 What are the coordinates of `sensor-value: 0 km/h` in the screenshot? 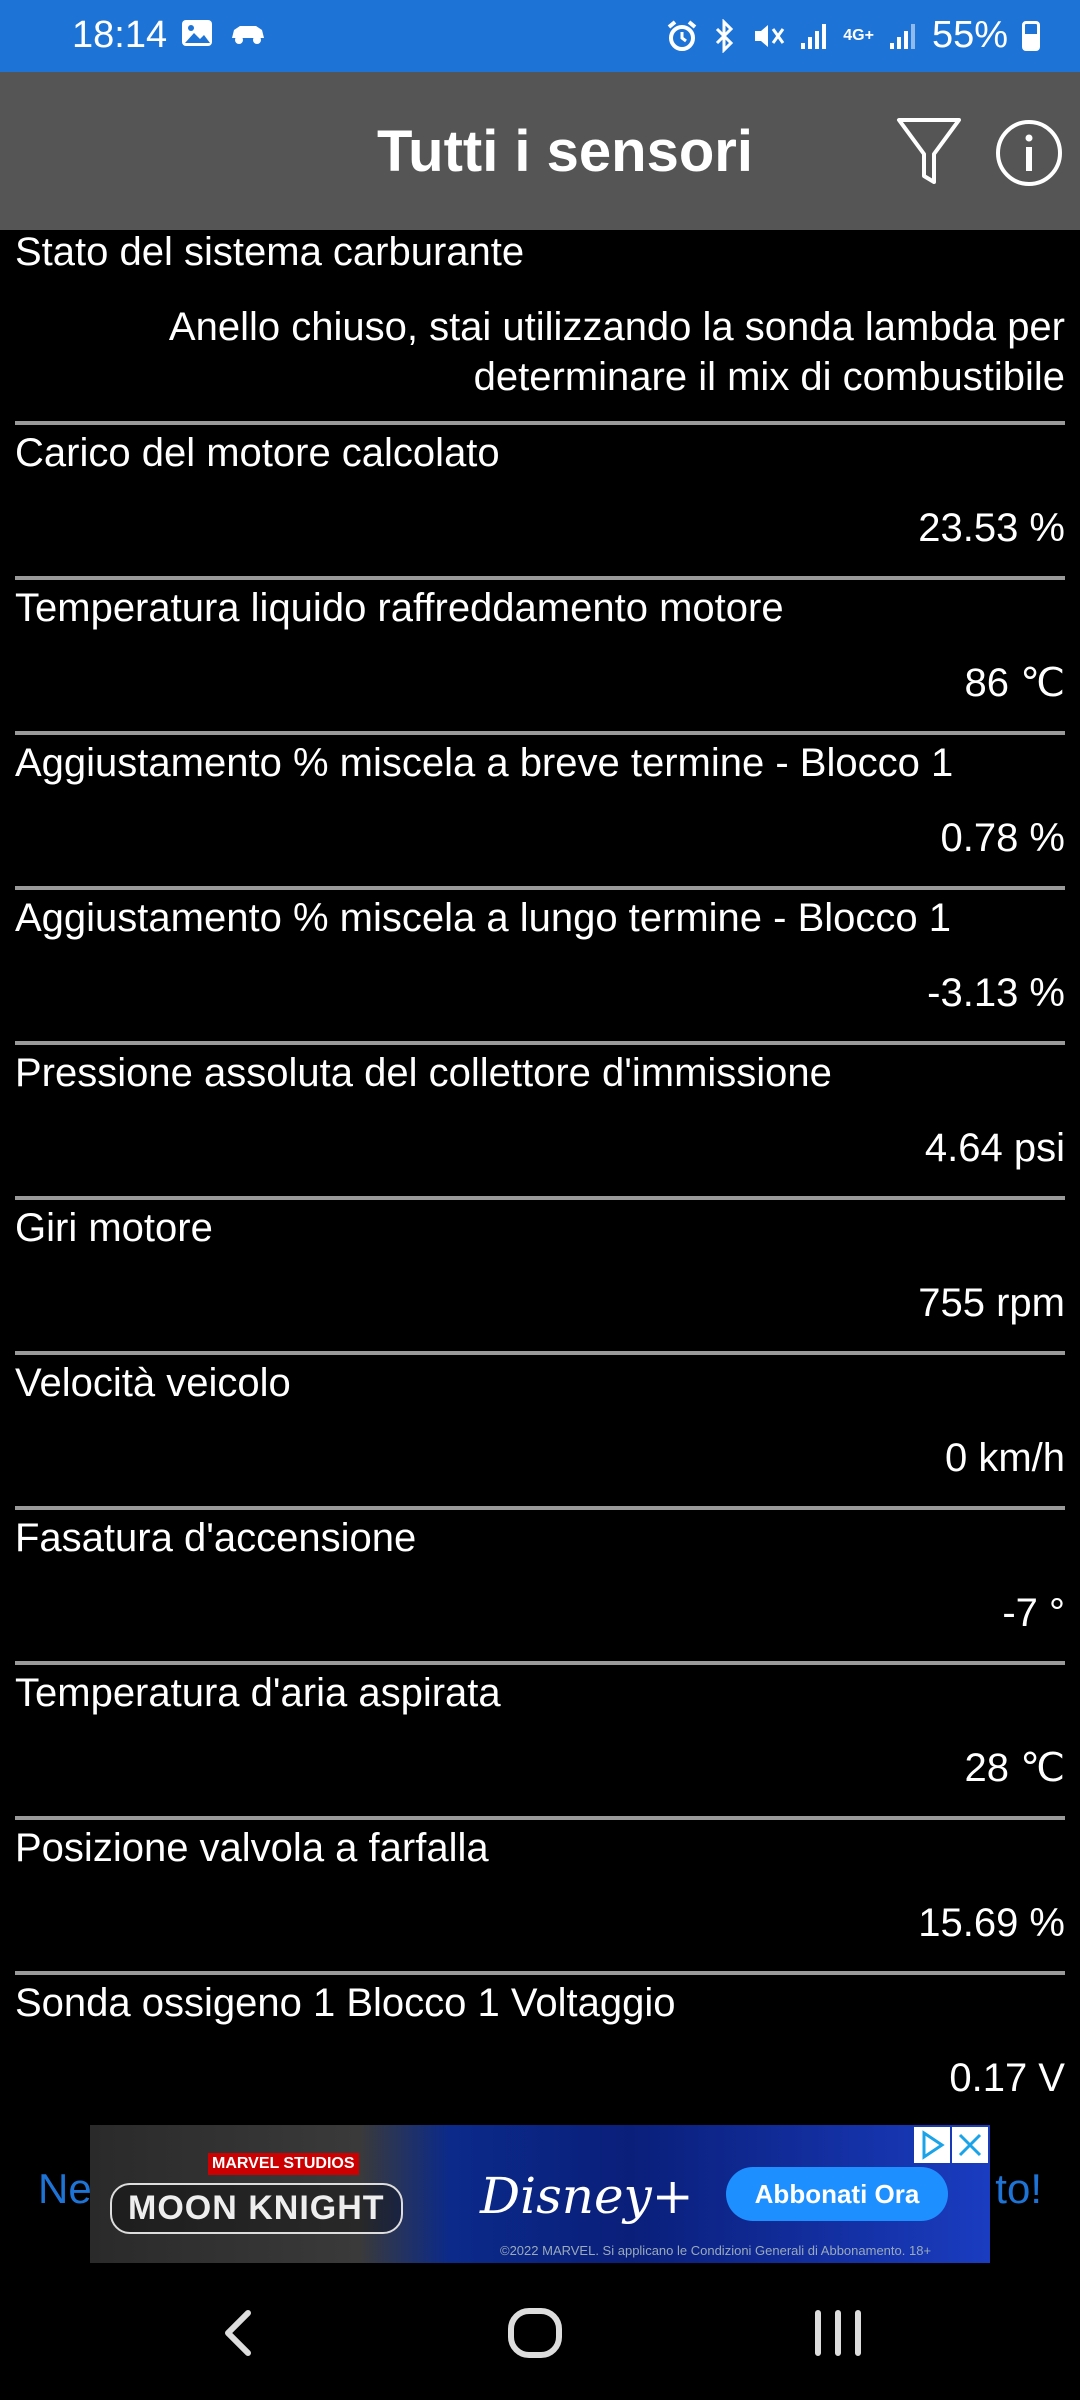 It's located at (1004, 1458).